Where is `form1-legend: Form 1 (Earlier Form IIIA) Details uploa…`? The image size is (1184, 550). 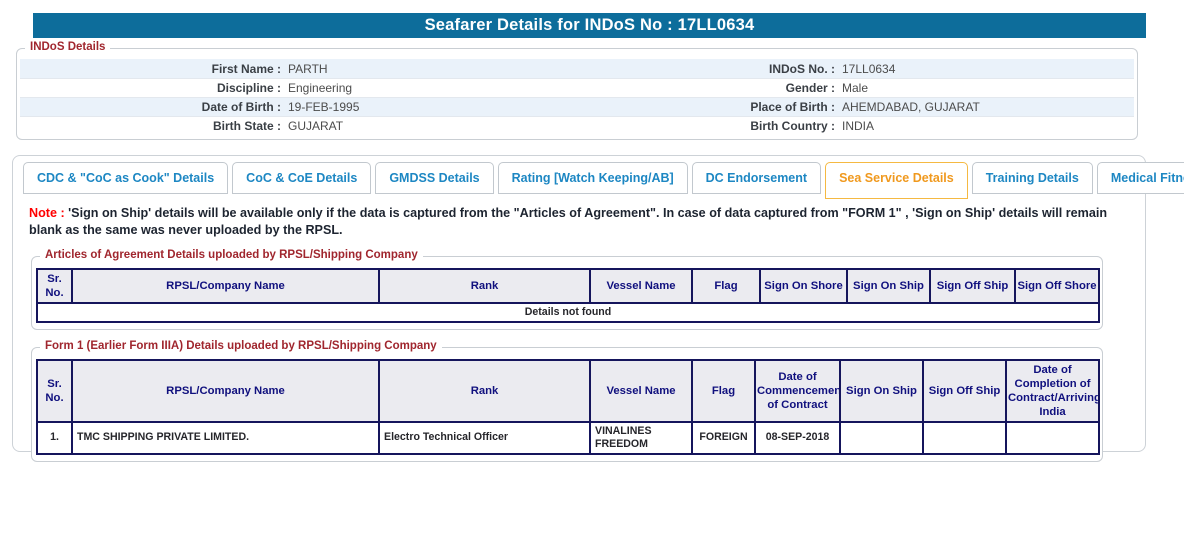
form1-legend: Form 1 (Earlier Form IIIA) Details uploa… is located at coordinates (241, 345).